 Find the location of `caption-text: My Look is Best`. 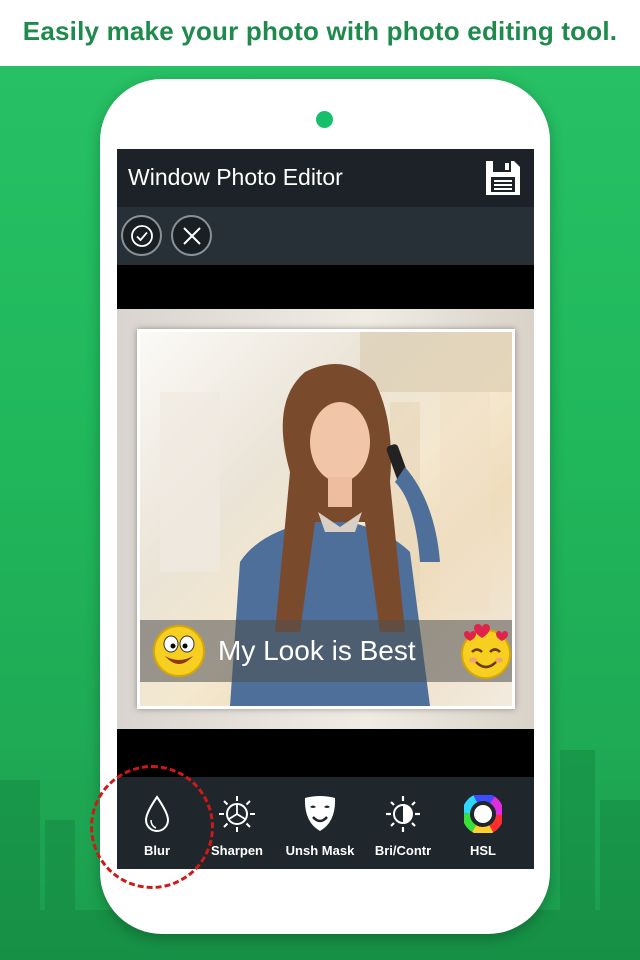

caption-text: My Look is Best is located at coordinates (317, 650).